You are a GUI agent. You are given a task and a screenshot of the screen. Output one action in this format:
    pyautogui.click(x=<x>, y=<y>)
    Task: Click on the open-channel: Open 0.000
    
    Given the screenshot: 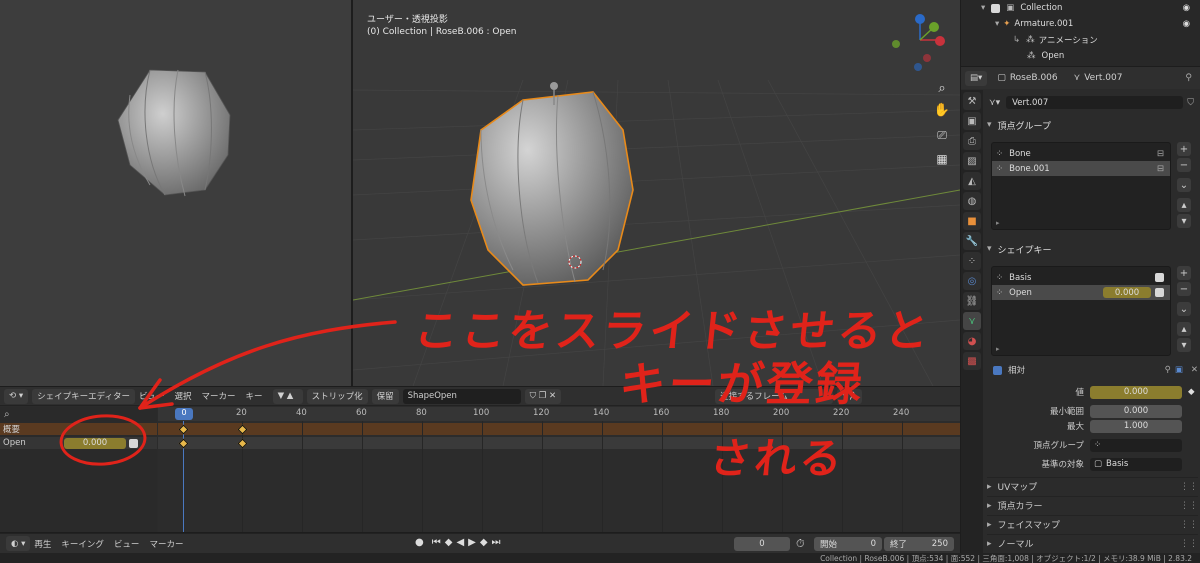 What is the action you would take?
    pyautogui.click(x=78, y=443)
    